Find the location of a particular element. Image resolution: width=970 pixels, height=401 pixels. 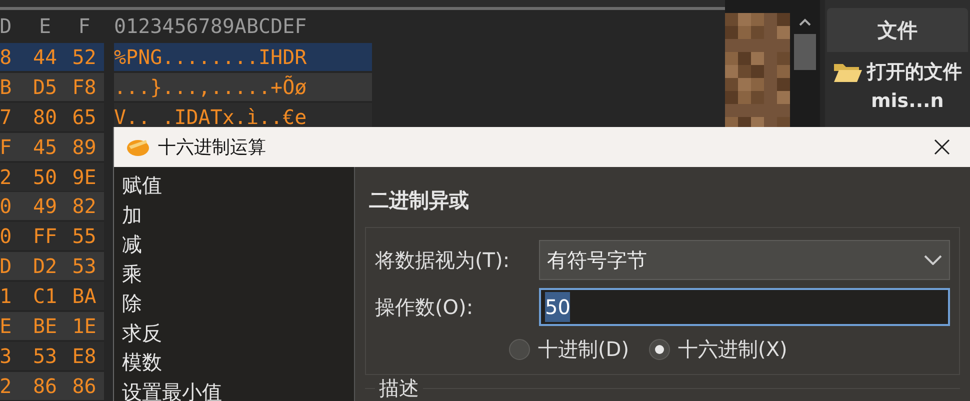

hex-cell-text: C1 is located at coordinates (45, 296).